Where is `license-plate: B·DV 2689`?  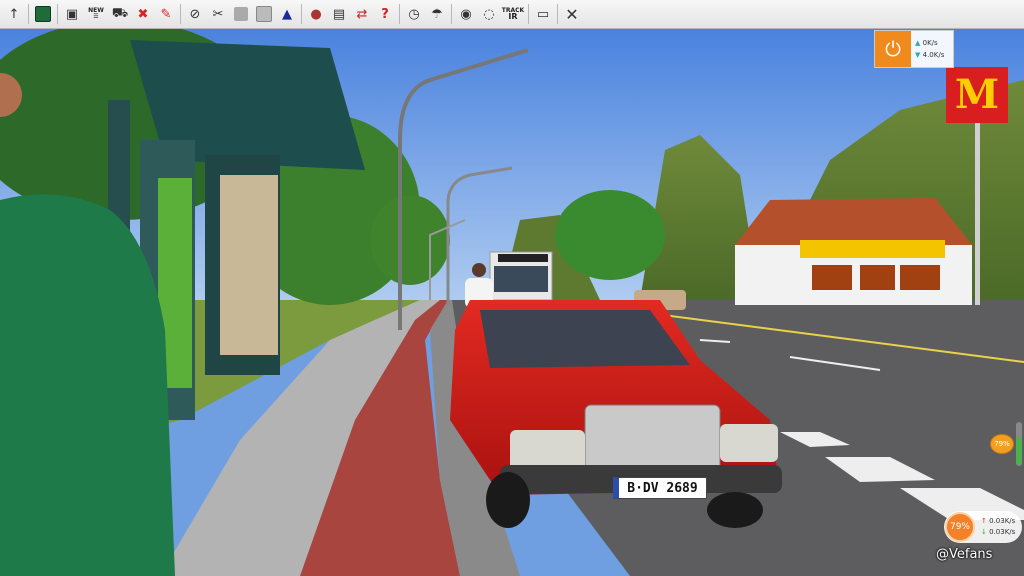 license-plate: B·DV 2689 is located at coordinates (660, 488).